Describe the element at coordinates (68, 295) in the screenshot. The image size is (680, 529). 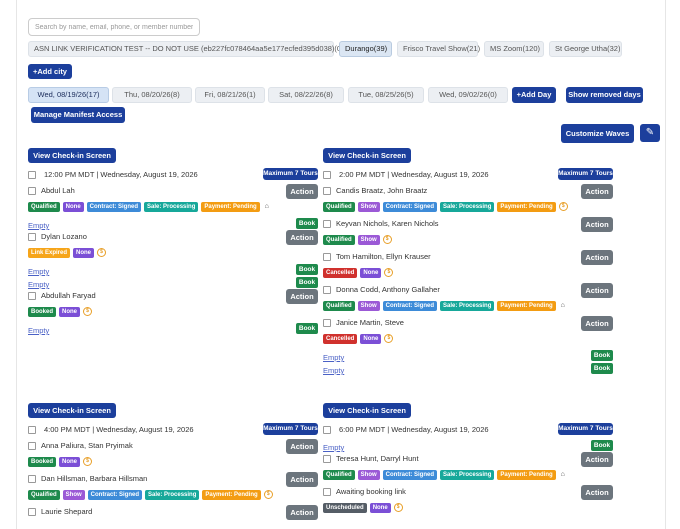
I see `attendee-name: Abdullah Faryad` at that location.